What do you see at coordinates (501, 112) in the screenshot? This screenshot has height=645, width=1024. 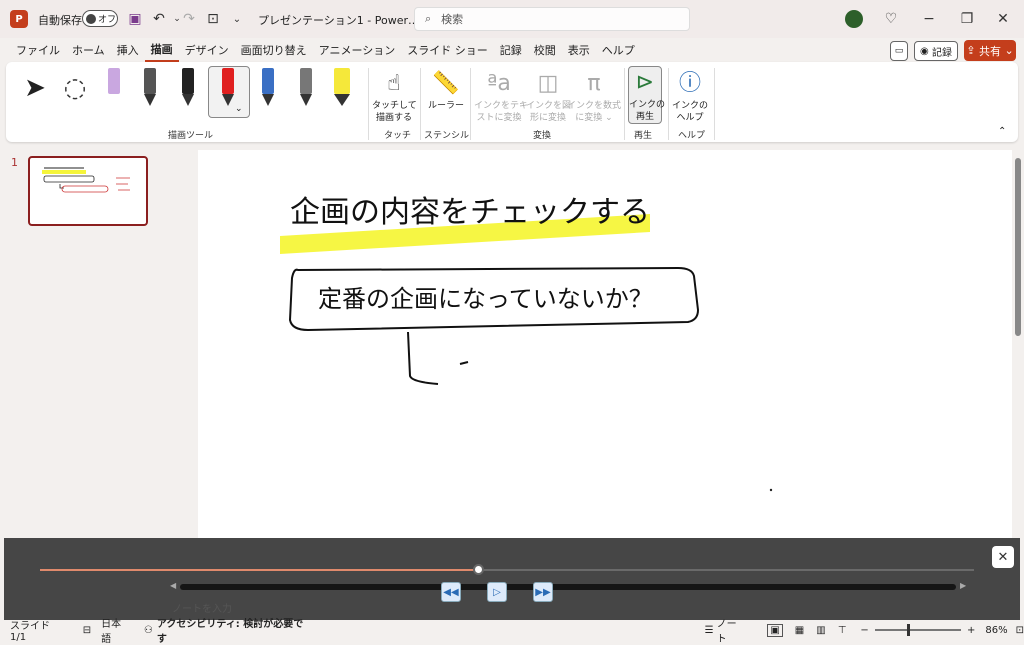 I see `ink-to-text-label: インクをテキ ストに変換` at bounding box center [501, 112].